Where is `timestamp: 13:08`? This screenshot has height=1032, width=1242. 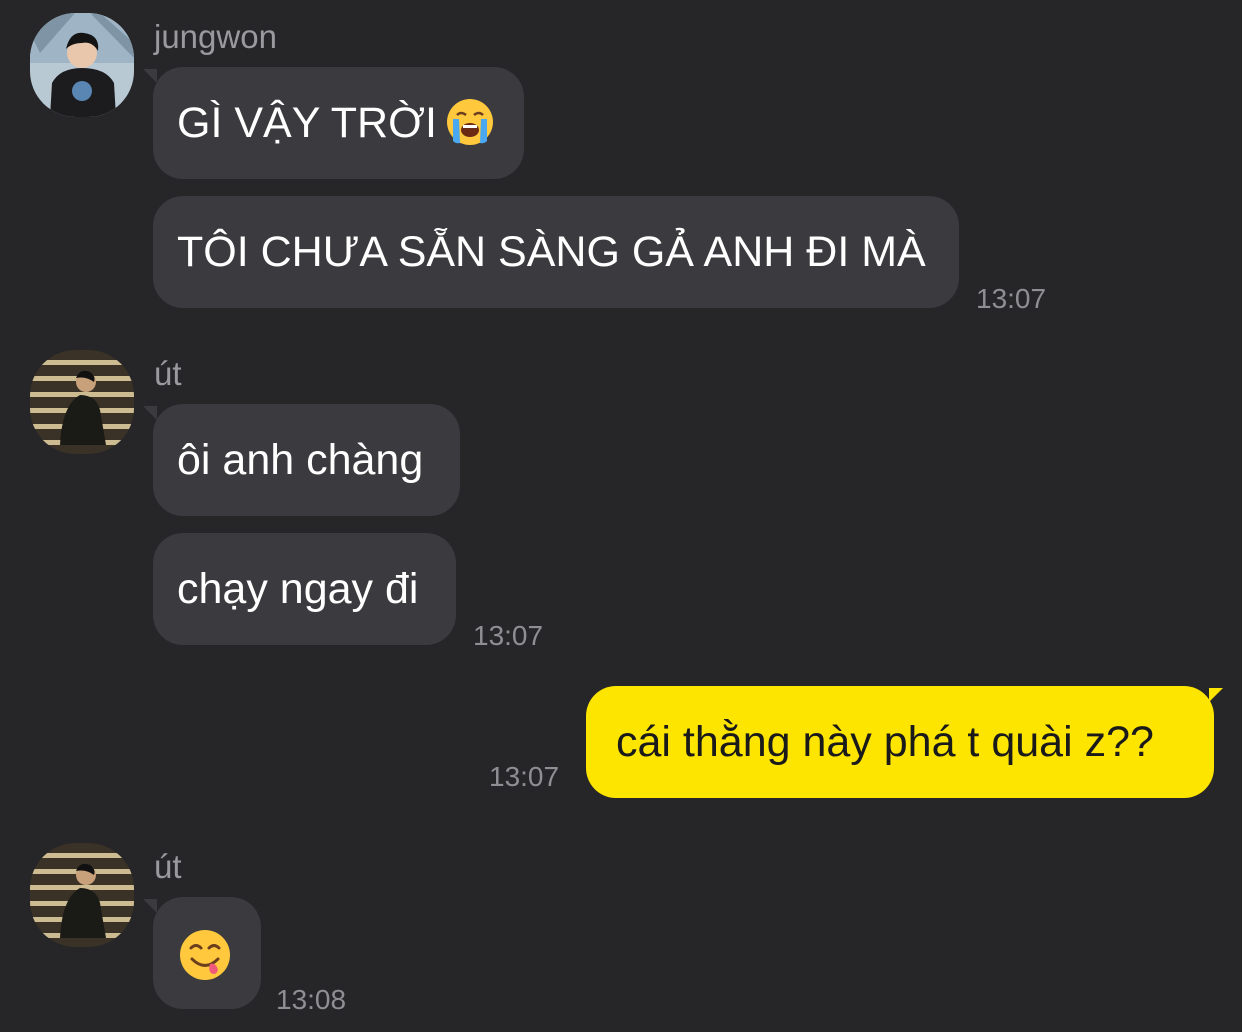
timestamp: 13:08 is located at coordinates (311, 999).